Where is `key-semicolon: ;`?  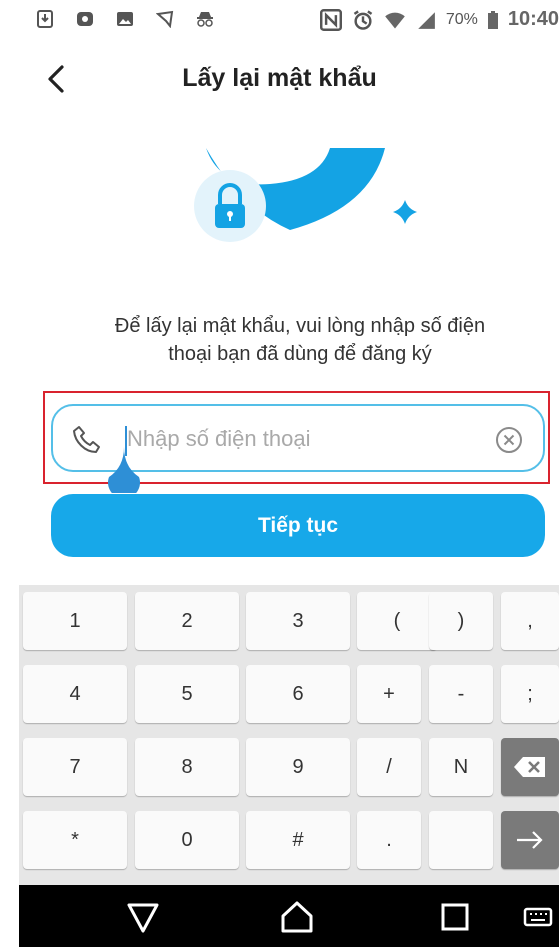 key-semicolon: ; is located at coordinates (530, 694).